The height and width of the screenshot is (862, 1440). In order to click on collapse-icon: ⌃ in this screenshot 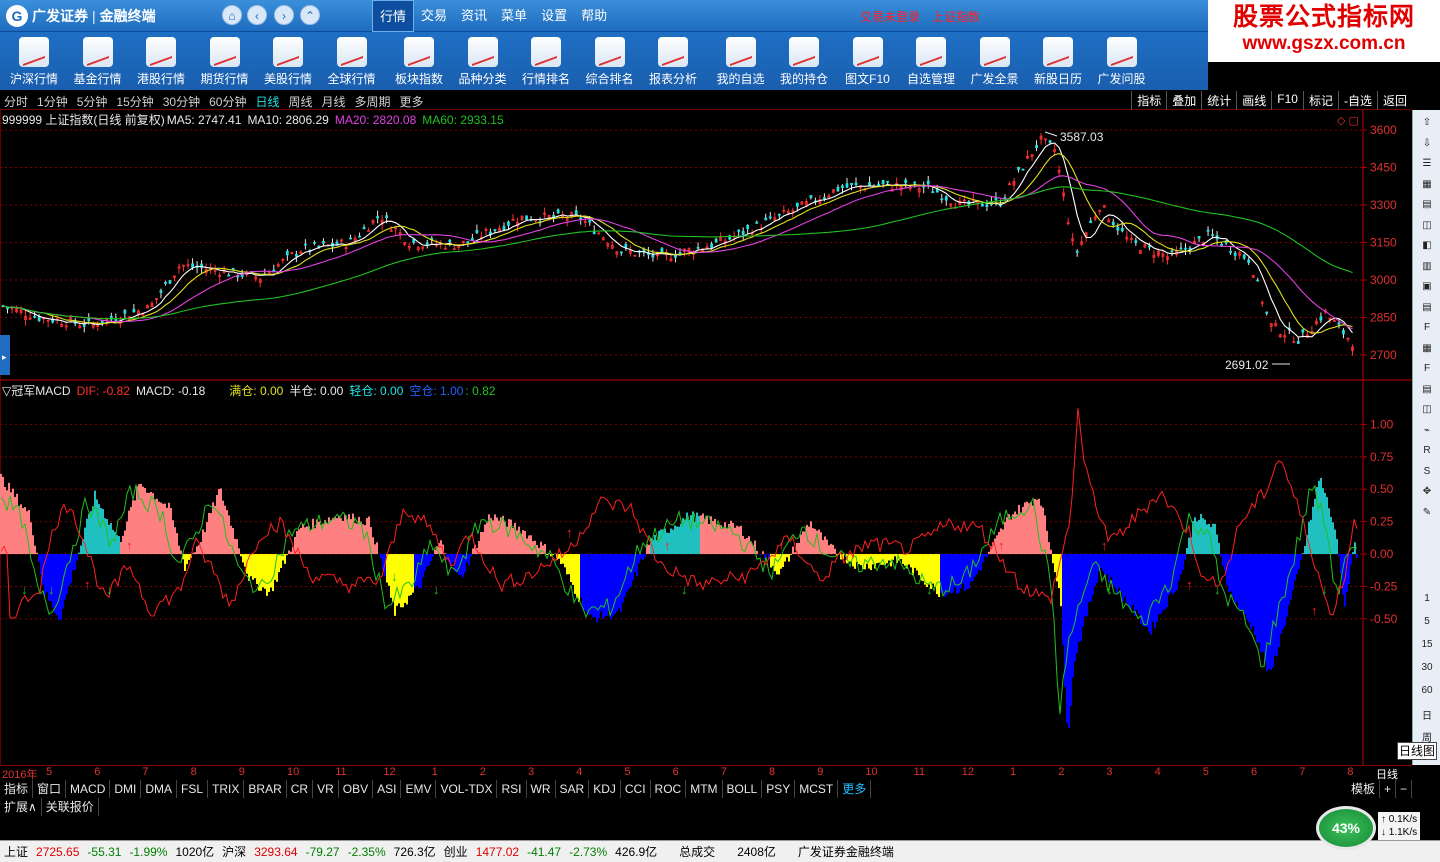, I will do `click(310, 15)`.